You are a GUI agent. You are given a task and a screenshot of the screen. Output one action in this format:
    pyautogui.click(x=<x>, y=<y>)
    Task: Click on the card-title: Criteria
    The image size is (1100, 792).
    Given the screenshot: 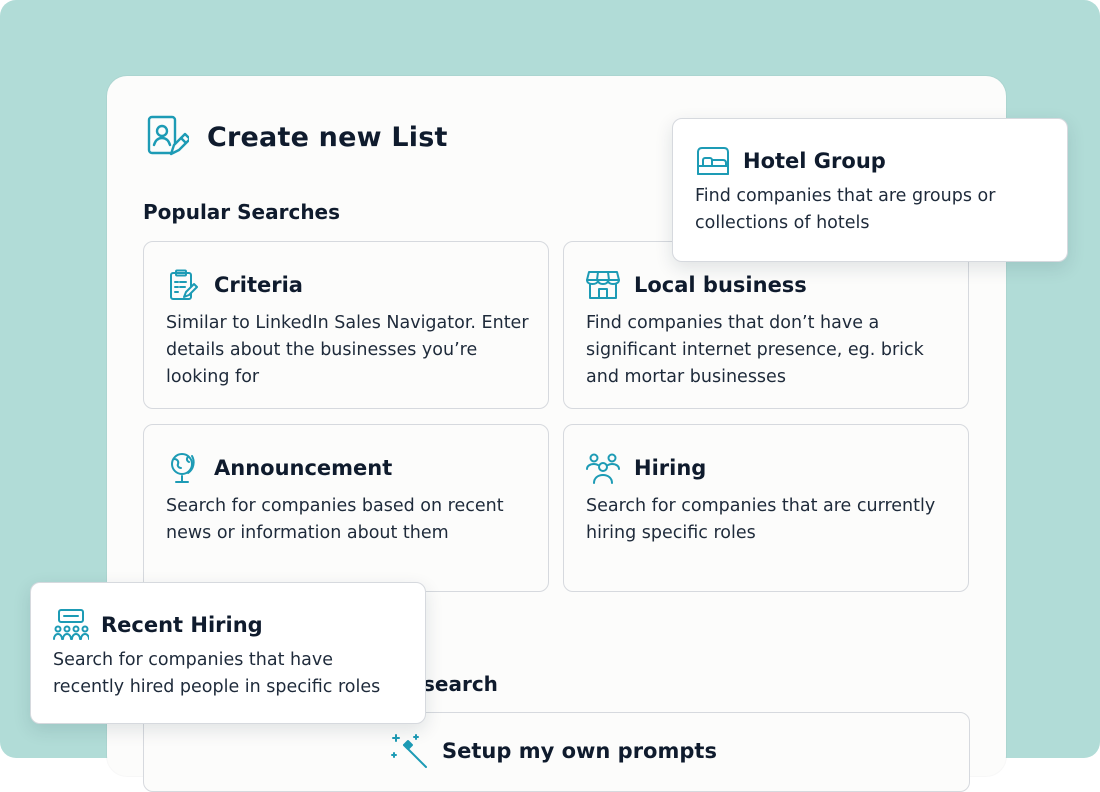 What is the action you would take?
    pyautogui.click(x=258, y=285)
    